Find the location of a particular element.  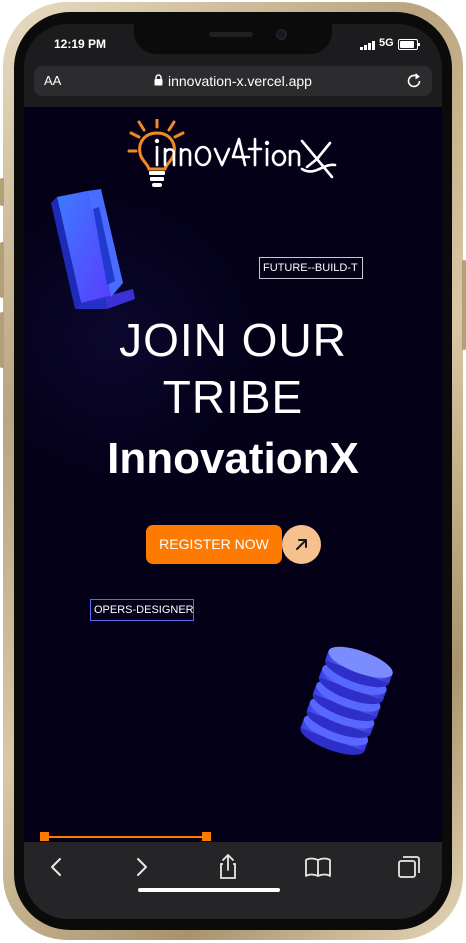

phone-side-button is located at coordinates (2, 192).